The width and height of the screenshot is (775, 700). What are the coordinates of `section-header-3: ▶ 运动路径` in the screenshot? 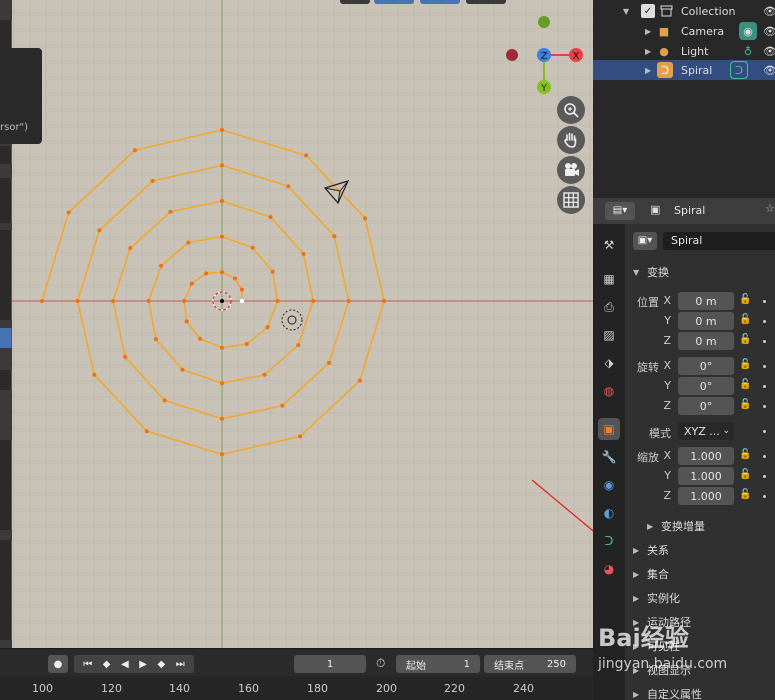 It's located at (700, 622).